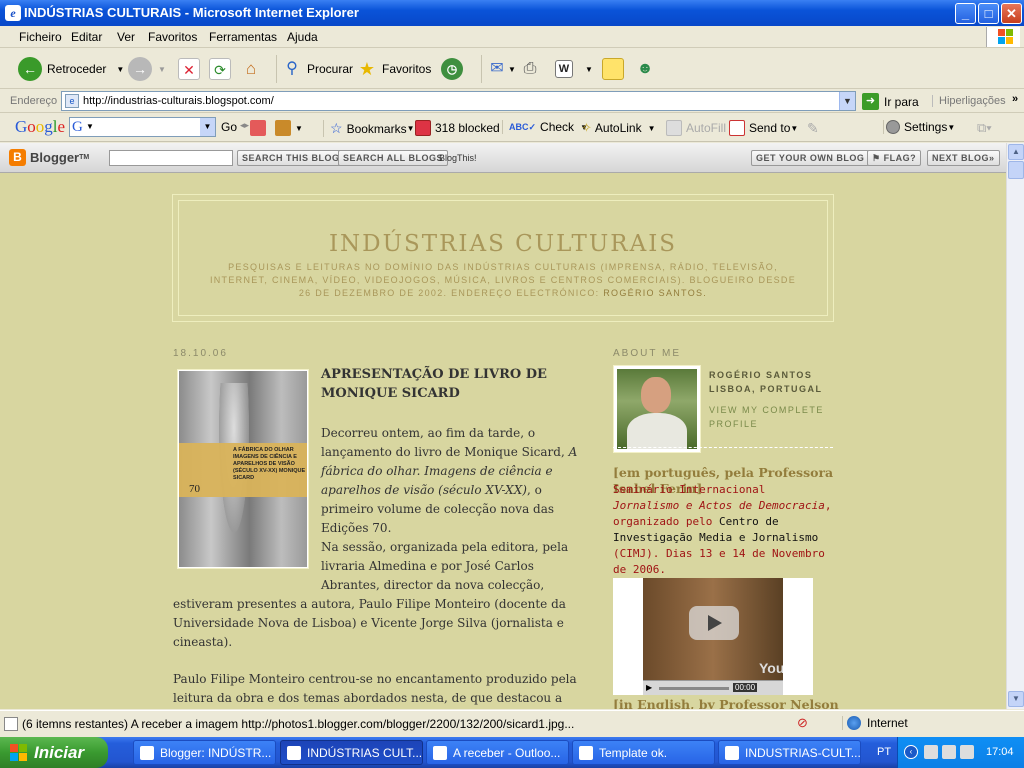 The image size is (1024, 768). What do you see at coordinates (200, 353) in the screenshot?
I see `post-date: 18.10.06` at bounding box center [200, 353].